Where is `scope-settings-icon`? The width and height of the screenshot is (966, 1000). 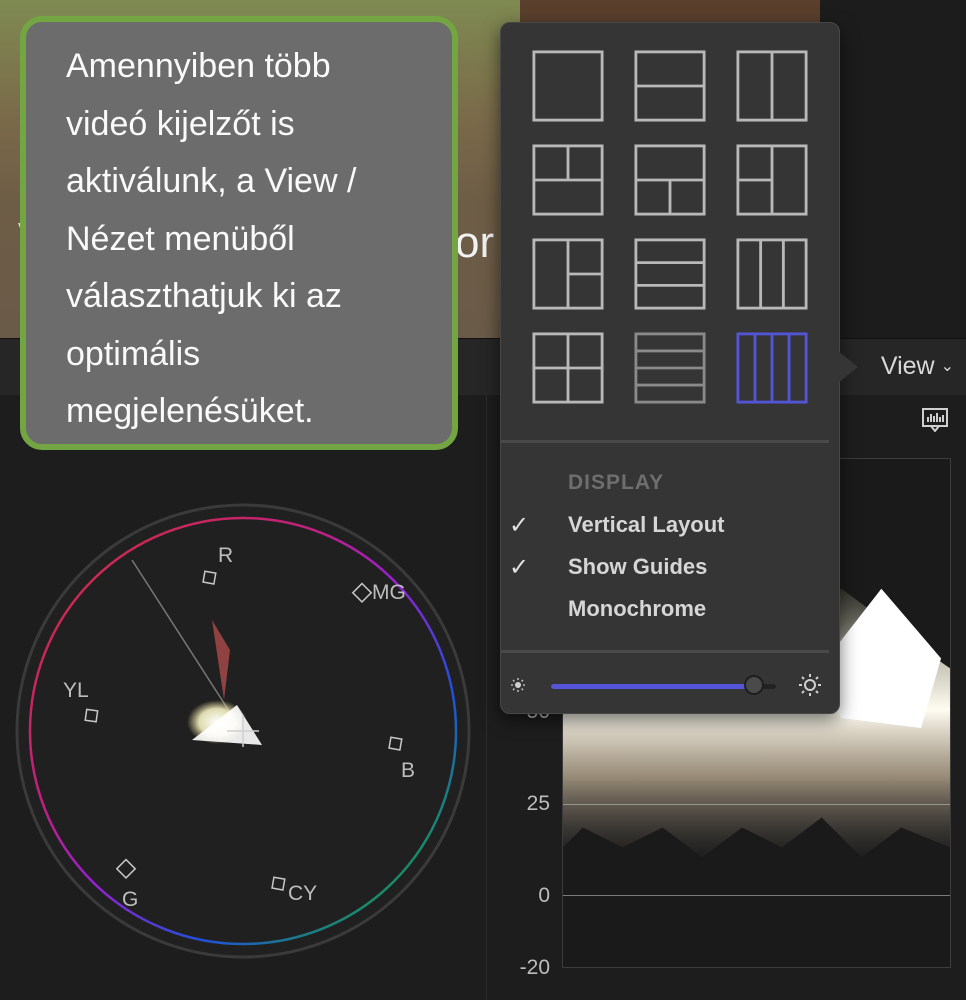
scope-settings-icon is located at coordinates (935, 420).